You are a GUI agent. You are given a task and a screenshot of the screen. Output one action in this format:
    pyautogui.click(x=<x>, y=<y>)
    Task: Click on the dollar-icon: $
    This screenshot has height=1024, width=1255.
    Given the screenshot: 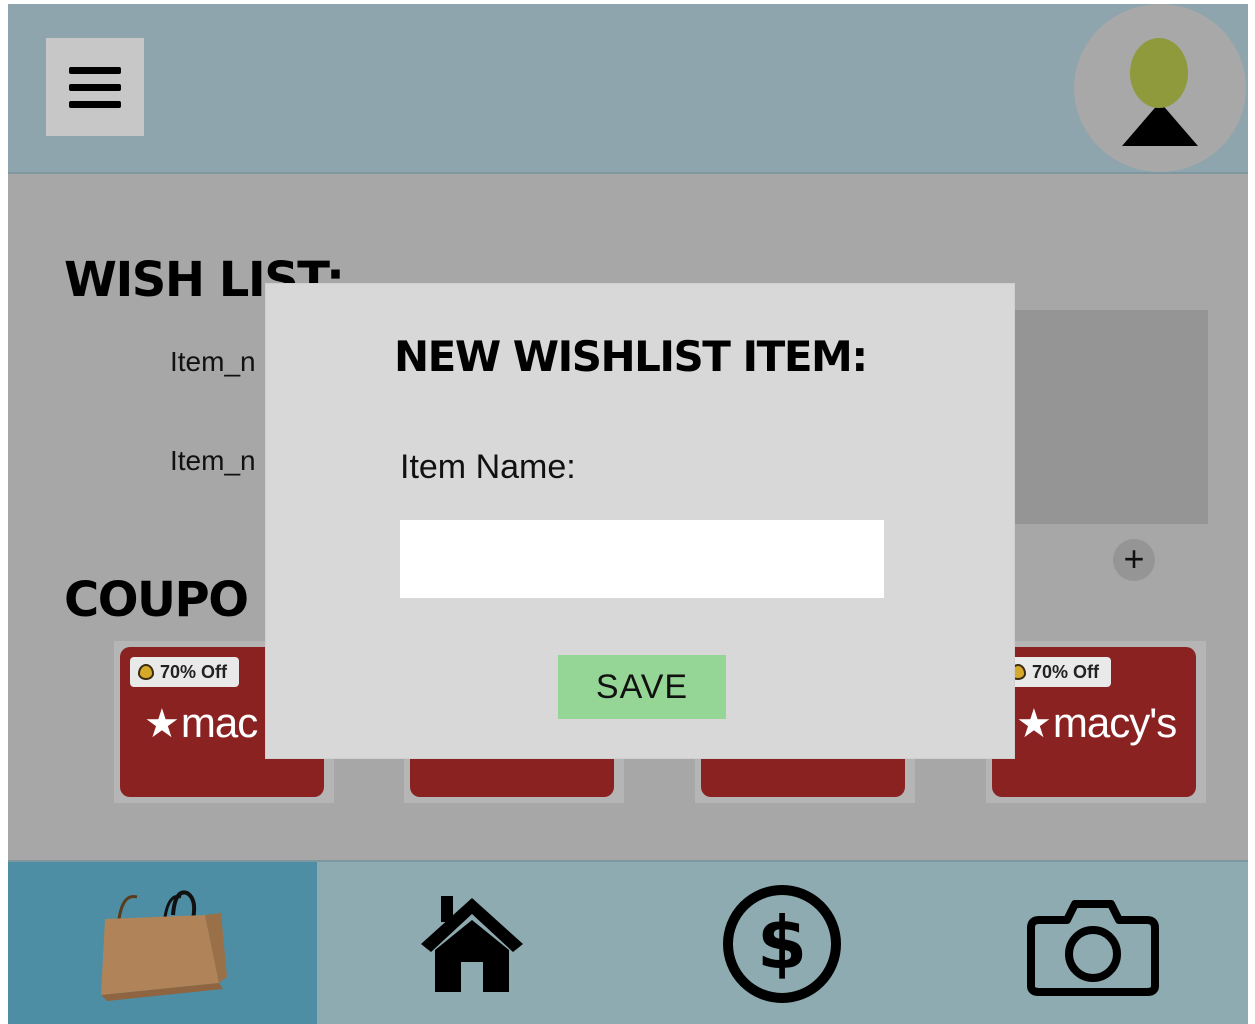 What is the action you would take?
    pyautogui.click(x=782, y=944)
    